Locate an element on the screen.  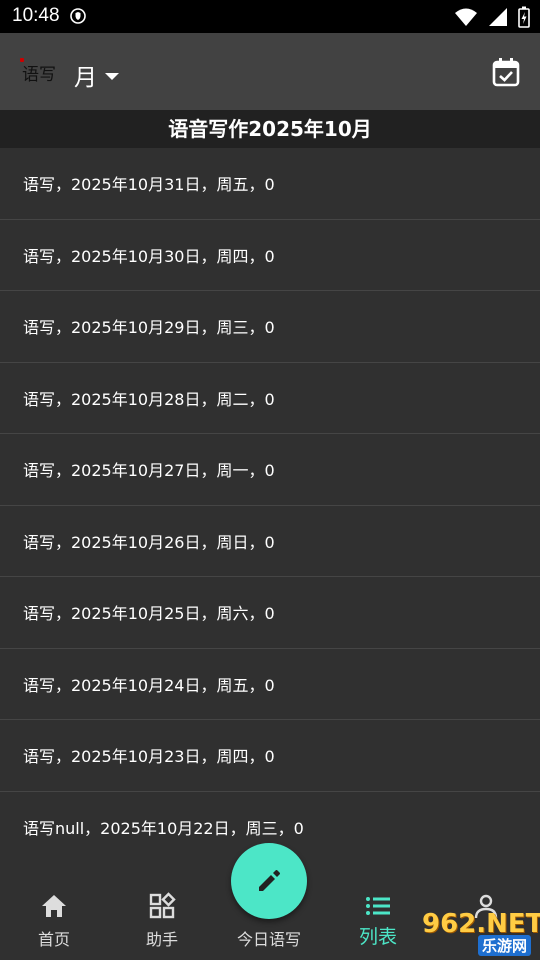
list-item-text: 语写，2025年10月29日，周三，0 is located at coordinates (149, 328).